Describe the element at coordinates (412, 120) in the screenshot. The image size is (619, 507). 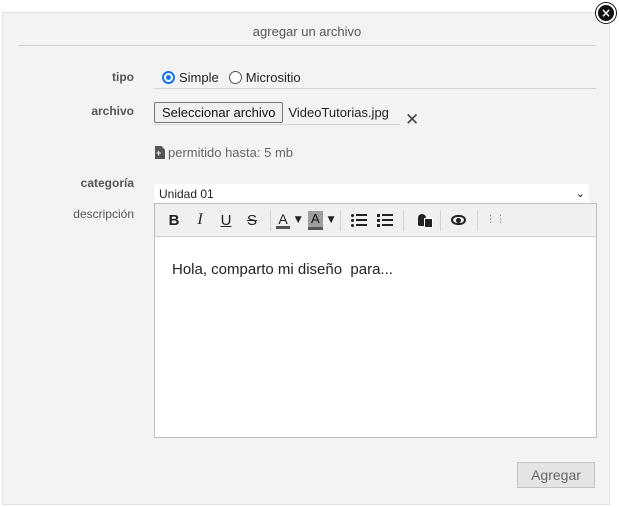
I see `remove-file-icon: ✕` at that location.